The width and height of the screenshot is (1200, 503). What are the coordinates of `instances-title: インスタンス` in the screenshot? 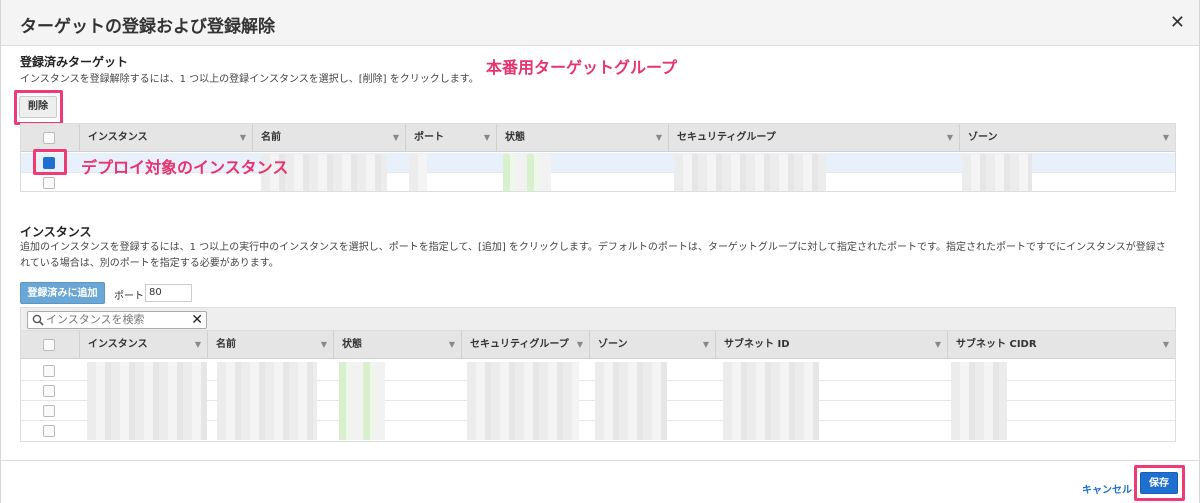 It's located at (56, 232).